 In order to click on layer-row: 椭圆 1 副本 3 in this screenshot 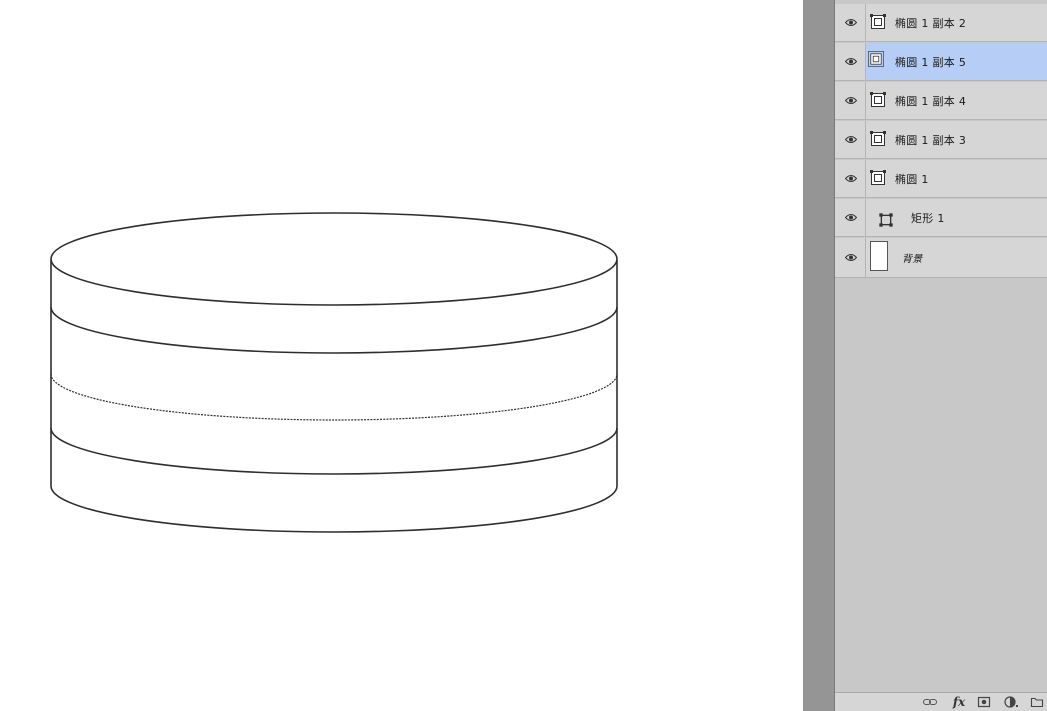, I will do `click(941, 140)`.